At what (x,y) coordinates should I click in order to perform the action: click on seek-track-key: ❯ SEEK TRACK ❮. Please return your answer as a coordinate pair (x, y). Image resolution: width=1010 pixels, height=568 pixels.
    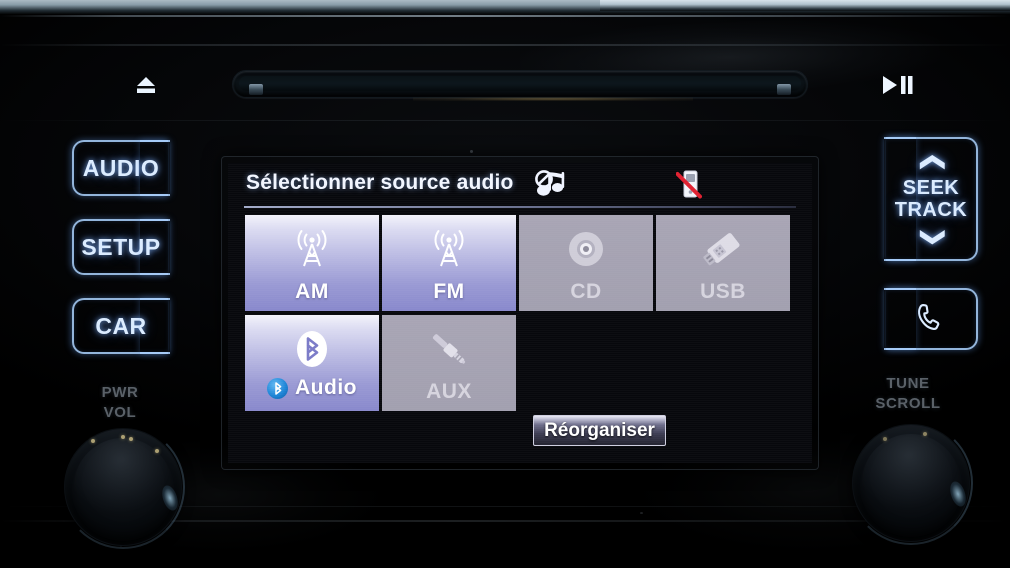
    Looking at the image, I should click on (931, 199).